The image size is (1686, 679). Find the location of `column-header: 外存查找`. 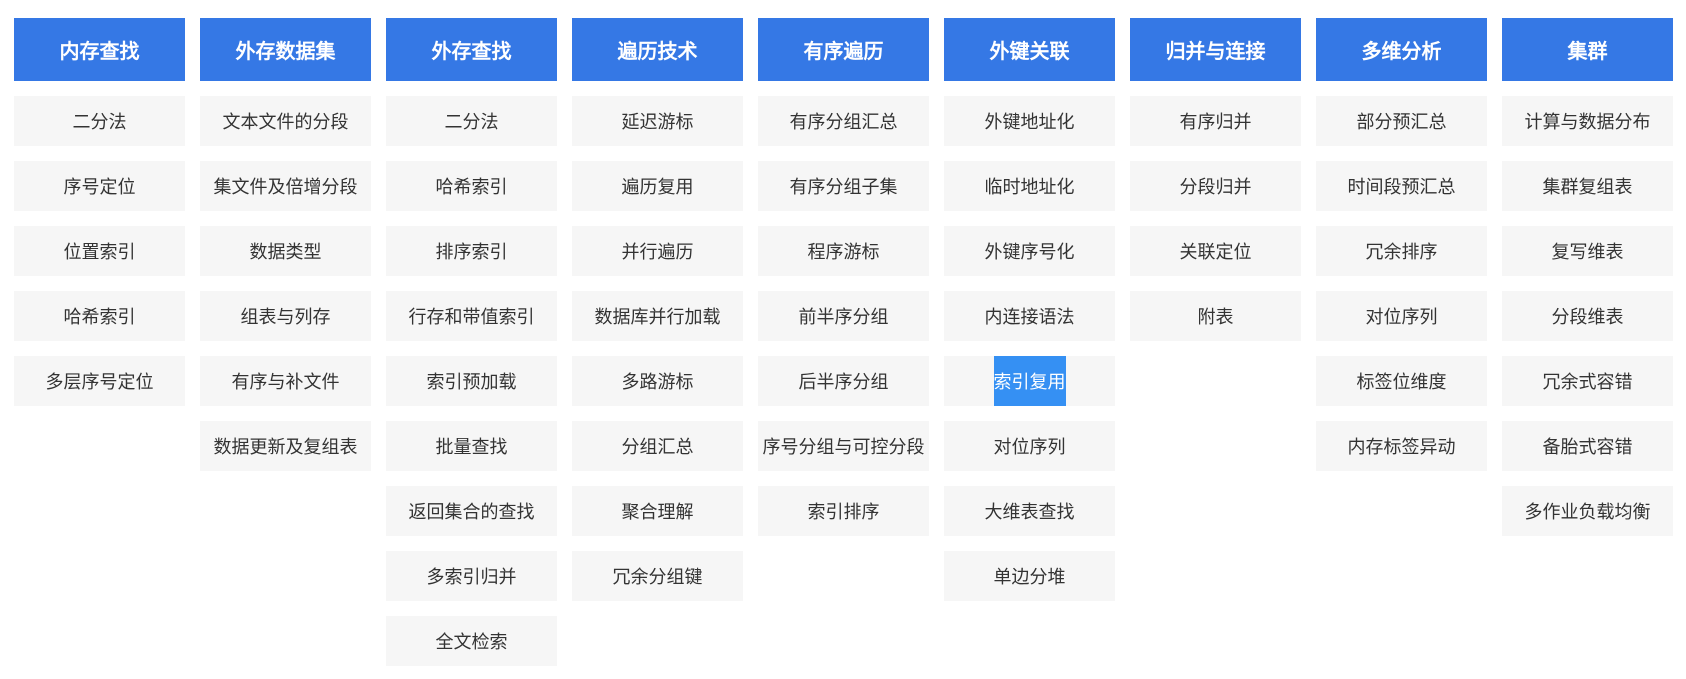

column-header: 外存查找 is located at coordinates (471, 49).